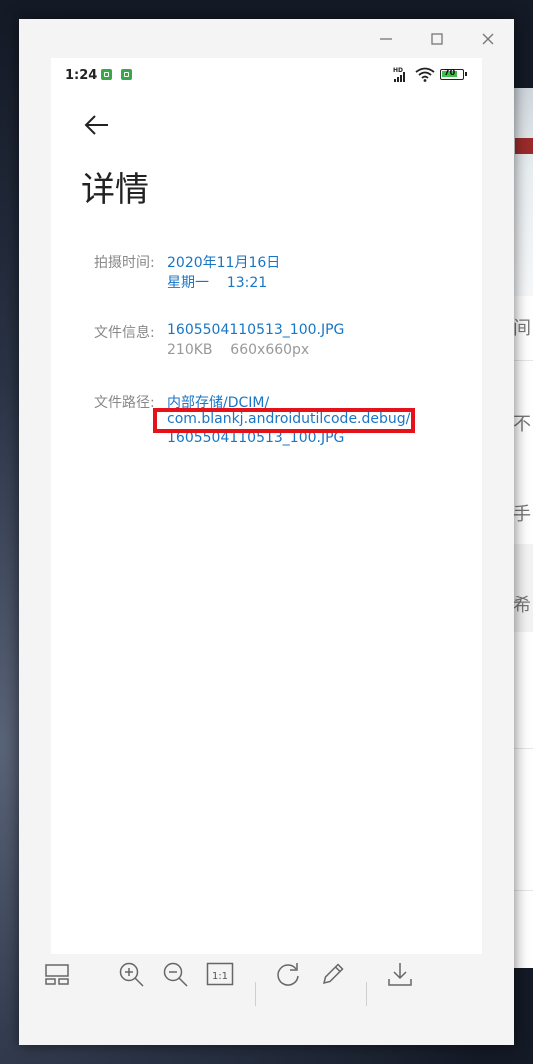 The height and width of the screenshot is (1064, 533). I want to click on edit-button, so click(333, 974).